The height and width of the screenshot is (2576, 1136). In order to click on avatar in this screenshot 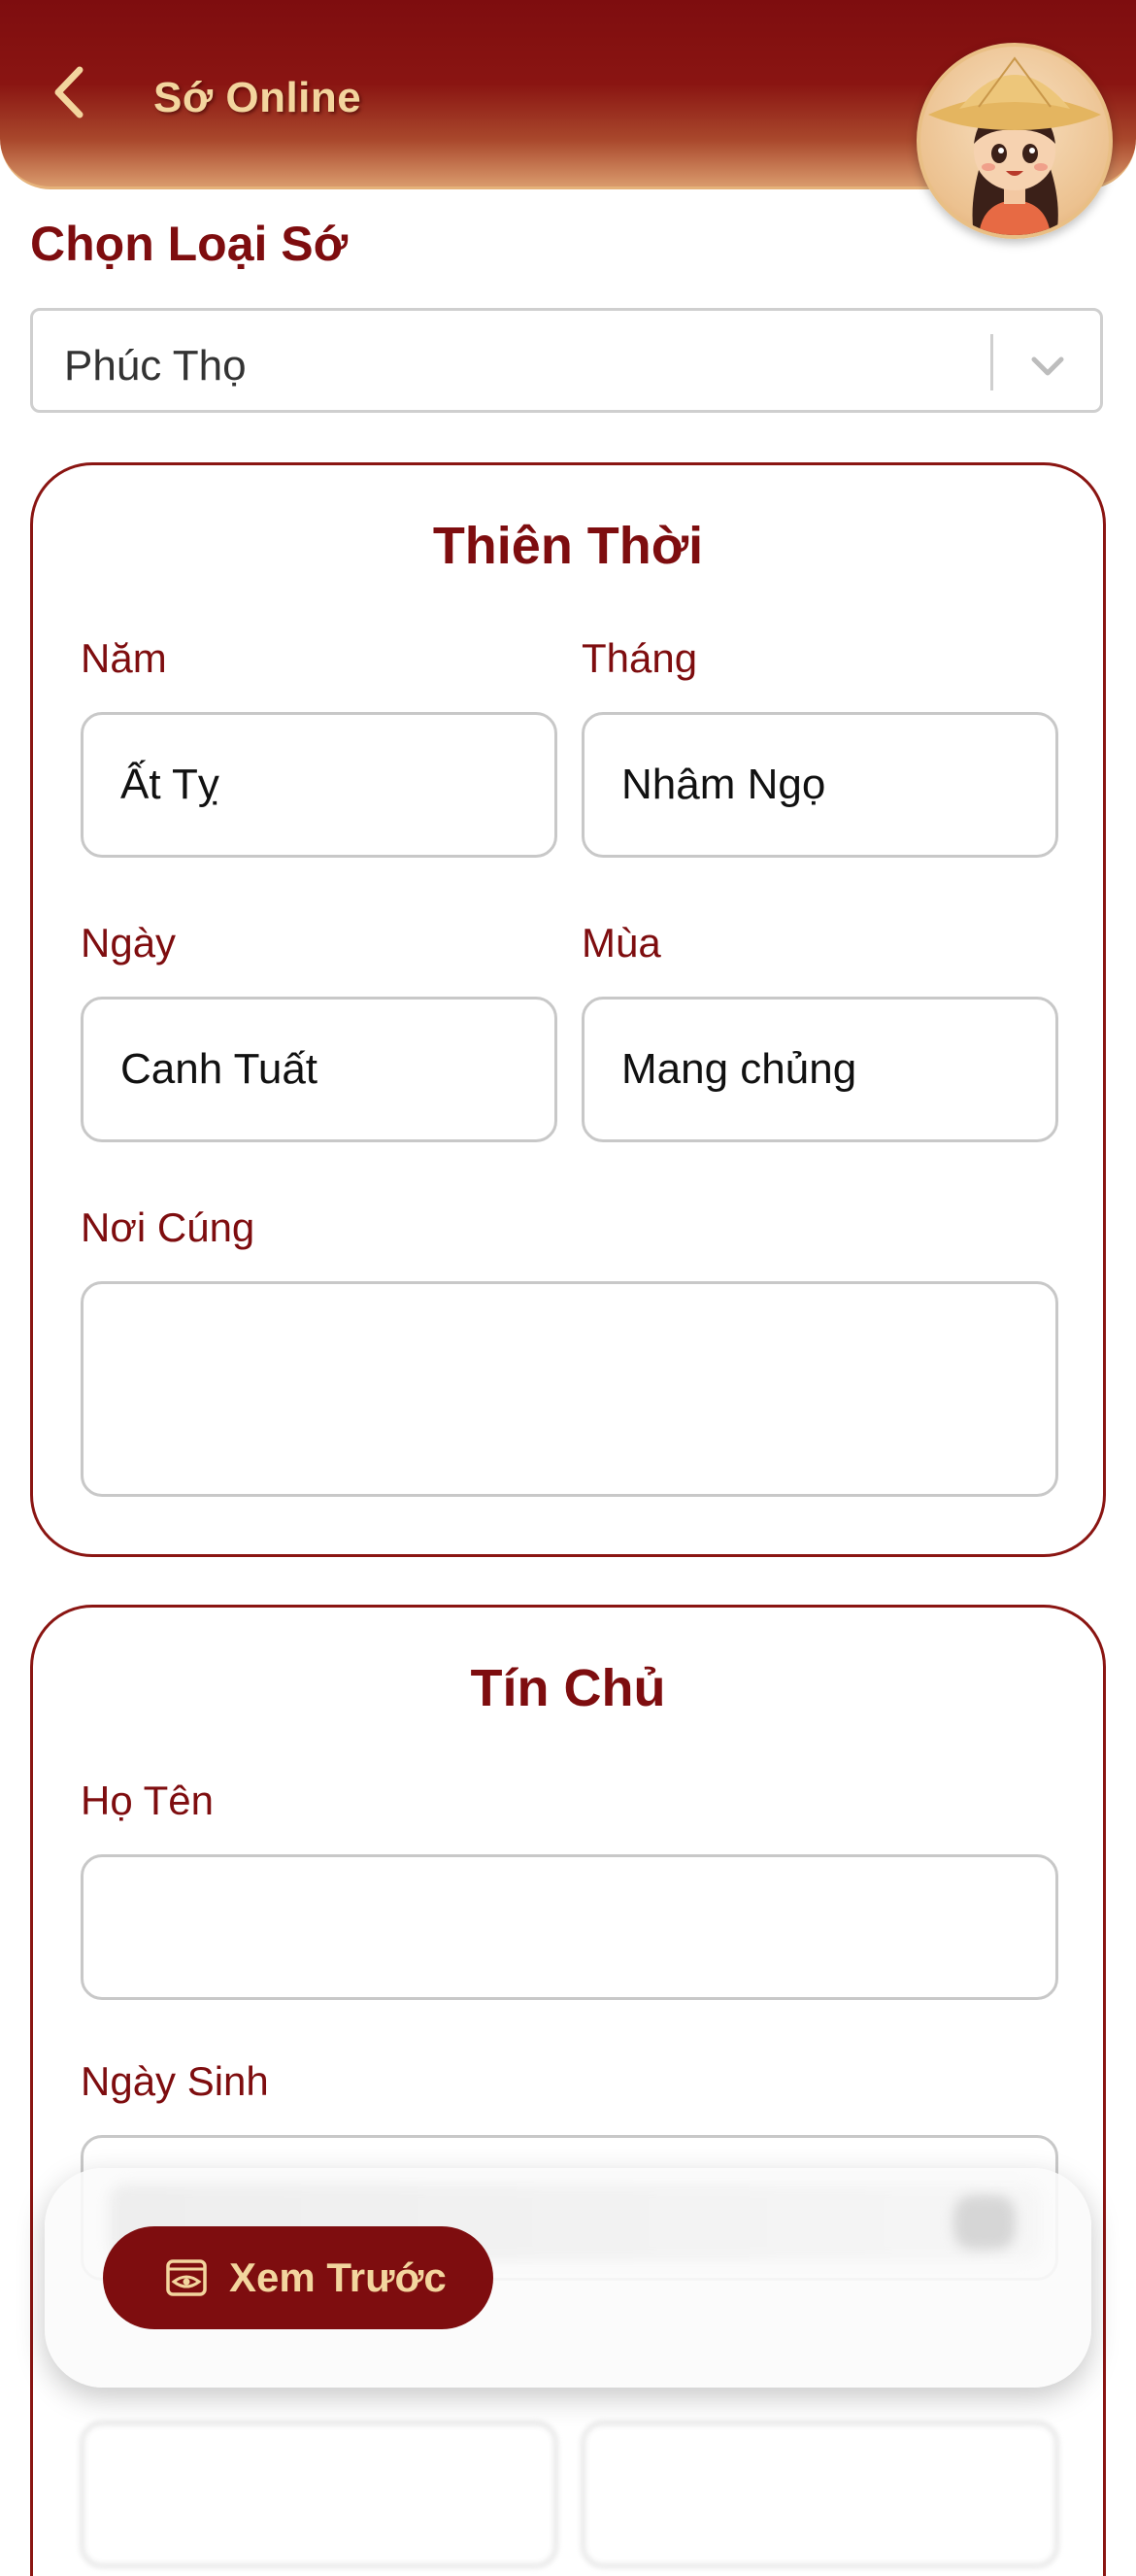, I will do `click(1015, 141)`.